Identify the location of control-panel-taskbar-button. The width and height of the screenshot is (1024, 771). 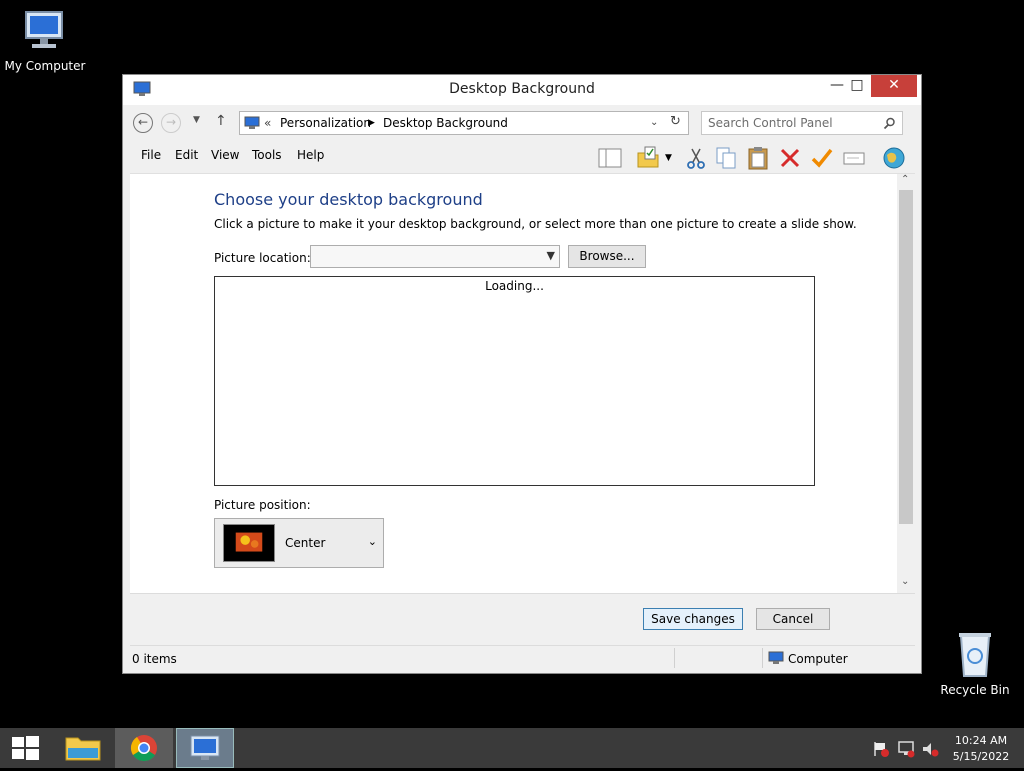
(205, 748).